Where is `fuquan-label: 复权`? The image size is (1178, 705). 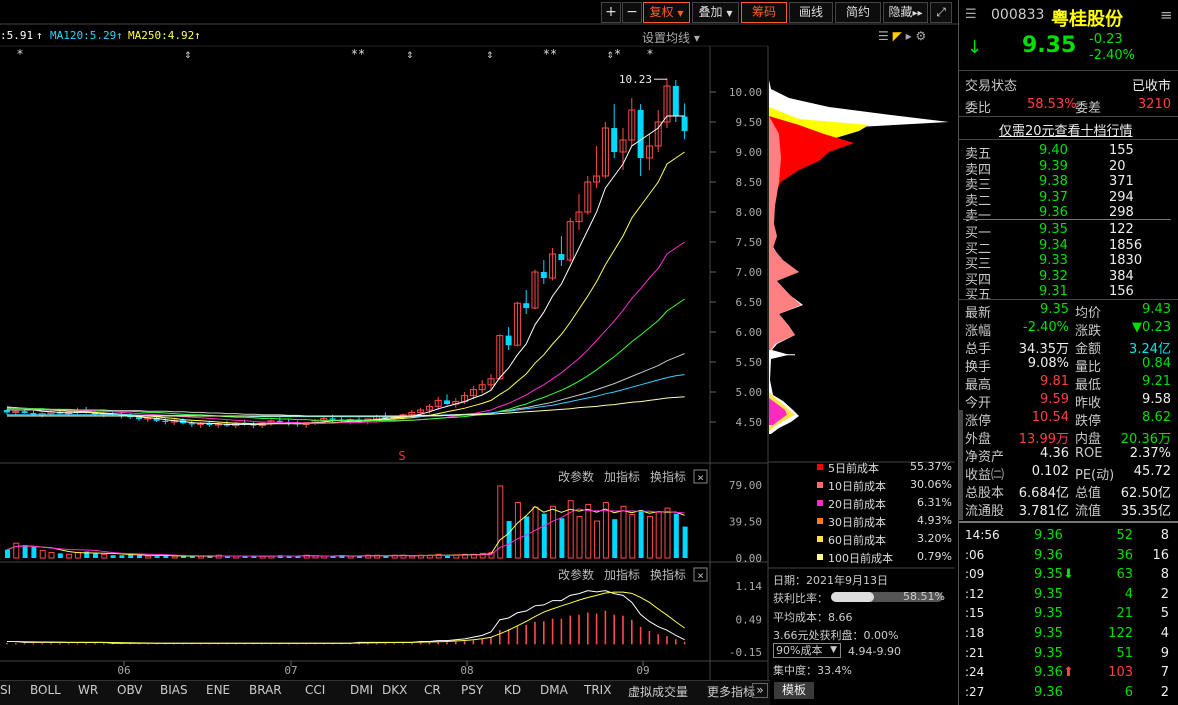
fuquan-label: 复权 is located at coordinates (661, 12).